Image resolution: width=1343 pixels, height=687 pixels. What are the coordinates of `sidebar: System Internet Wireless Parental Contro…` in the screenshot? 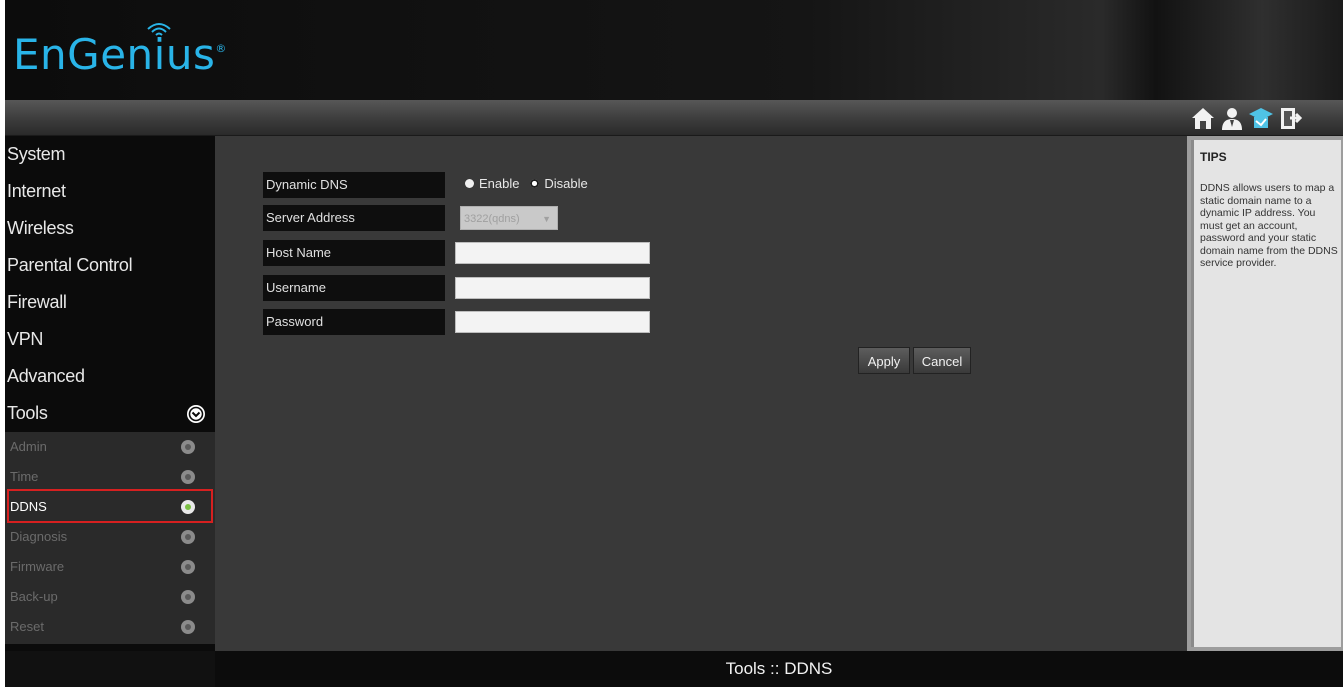 It's located at (110, 411).